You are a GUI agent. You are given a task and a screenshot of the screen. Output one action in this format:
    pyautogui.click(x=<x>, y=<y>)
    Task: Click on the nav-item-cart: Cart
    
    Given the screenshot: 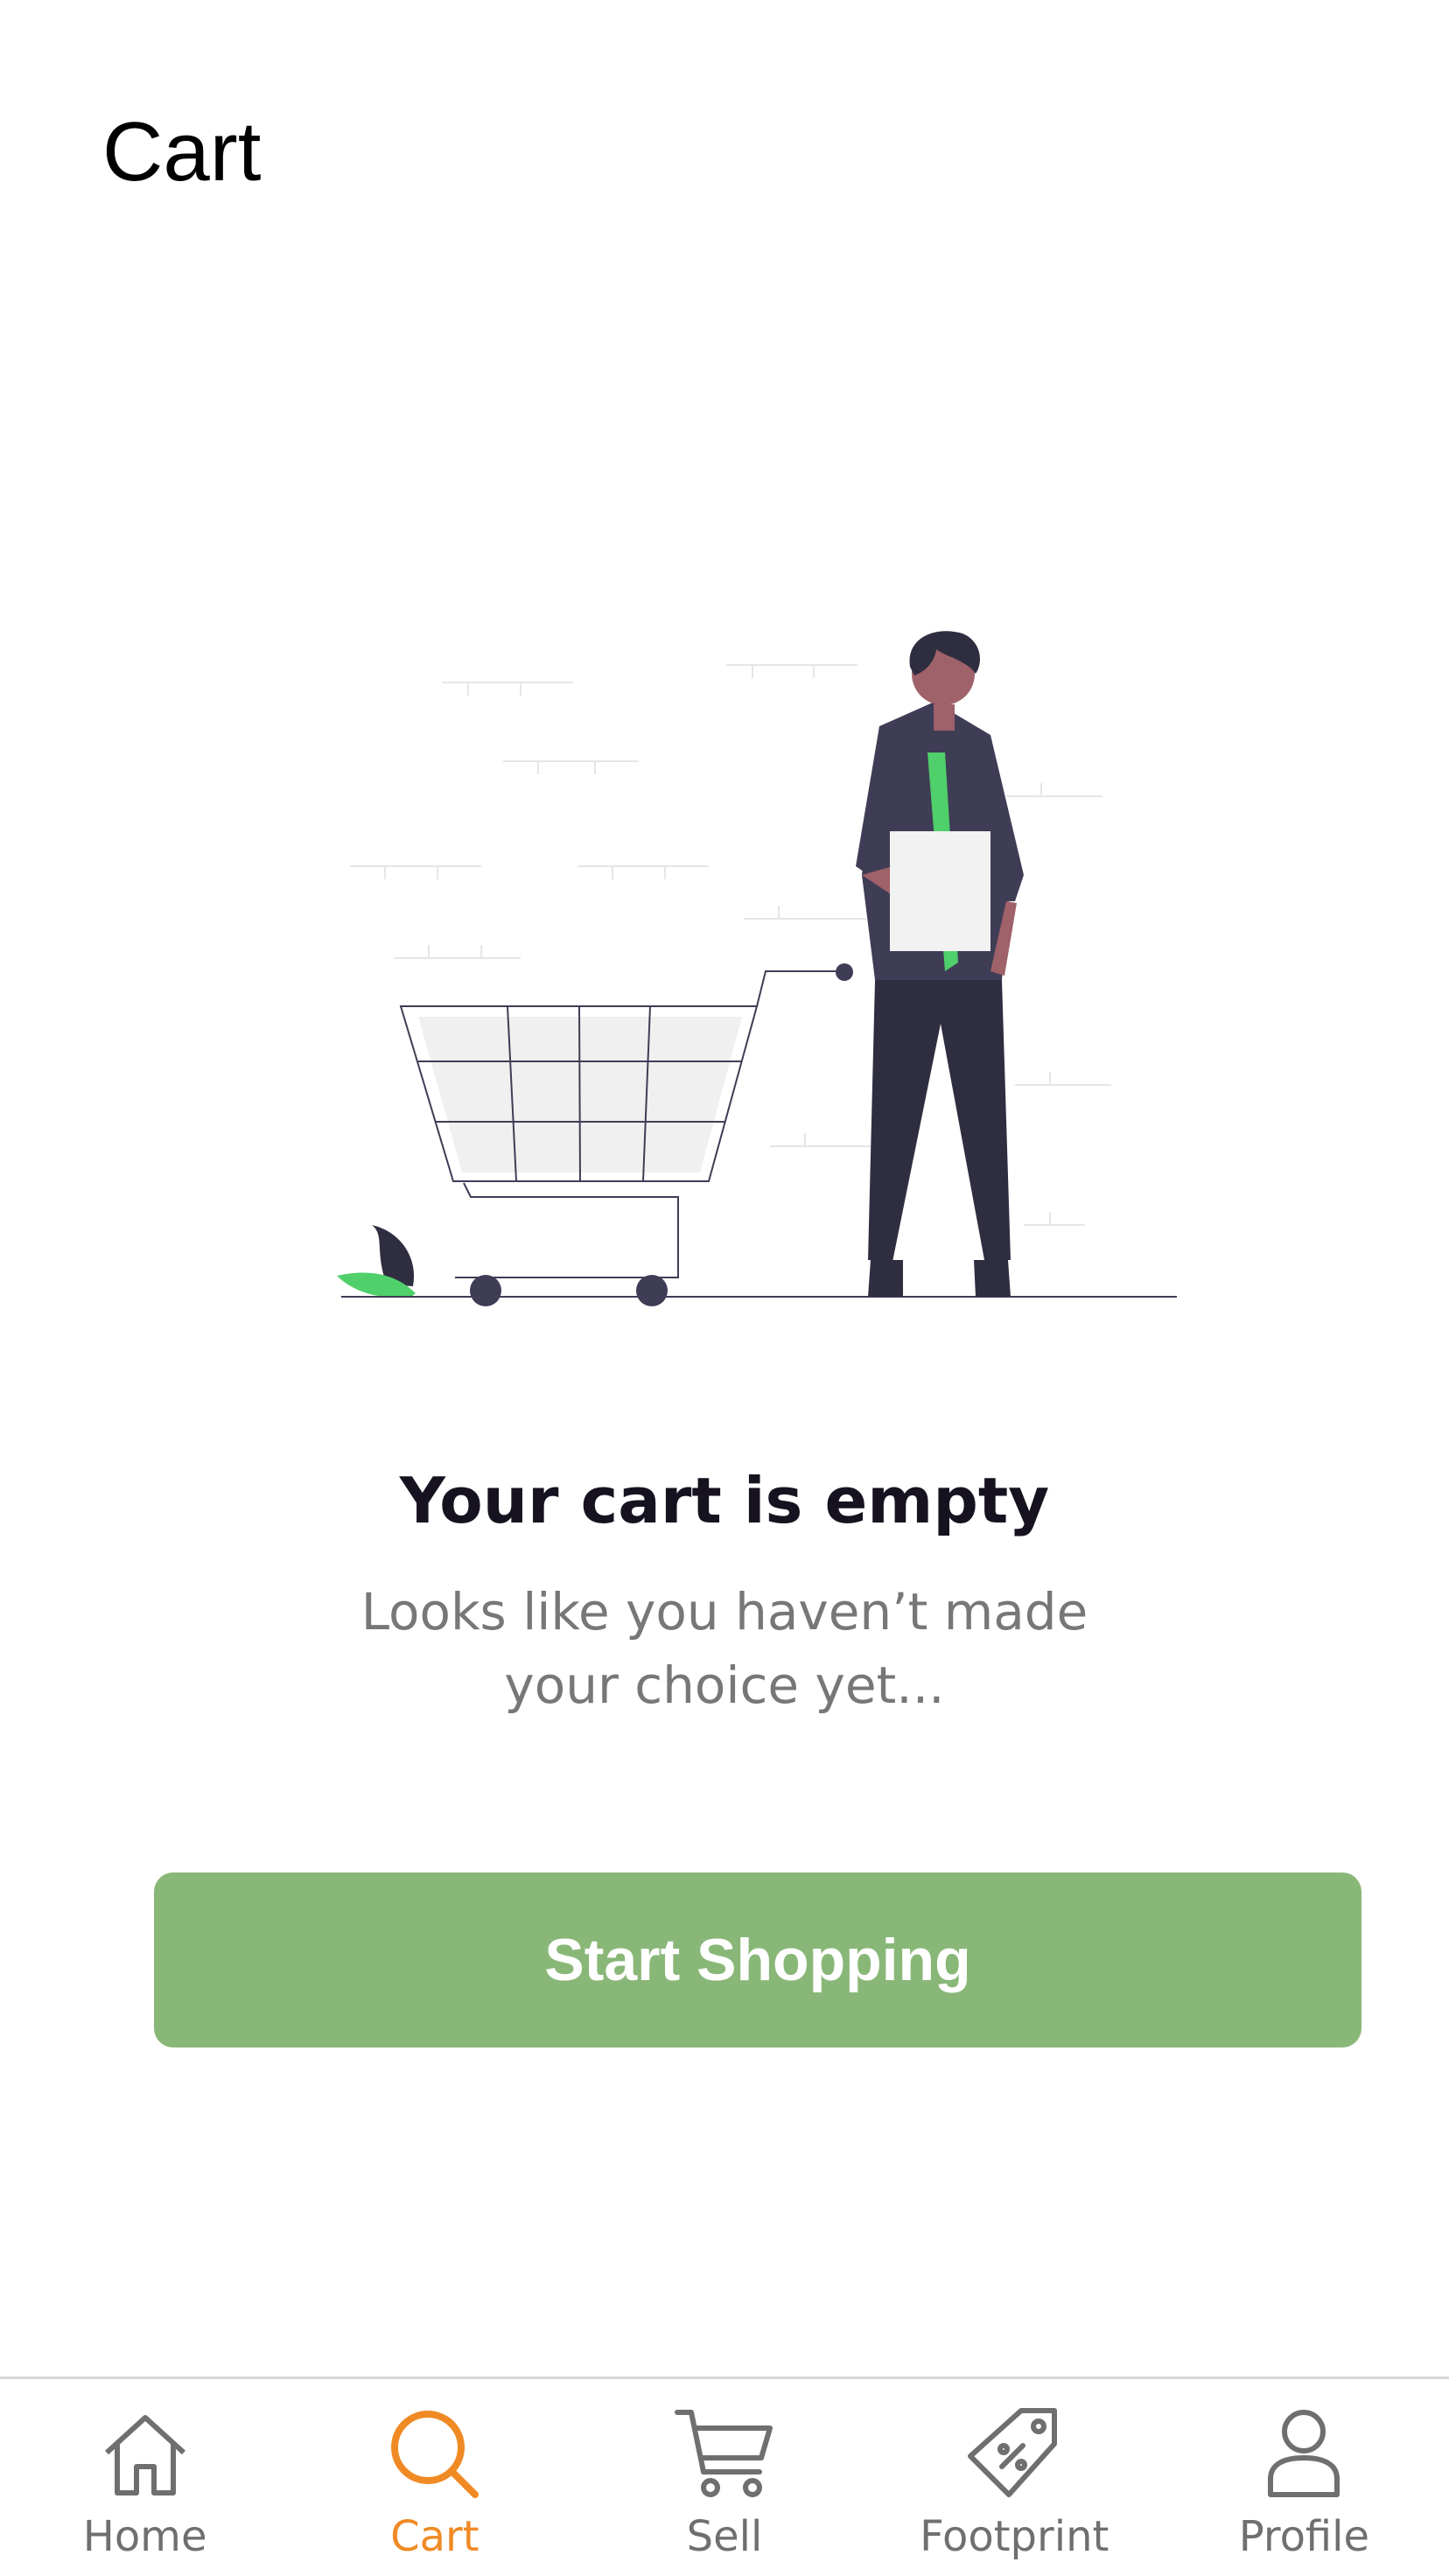 What is the action you would take?
    pyautogui.click(x=434, y=2477)
    